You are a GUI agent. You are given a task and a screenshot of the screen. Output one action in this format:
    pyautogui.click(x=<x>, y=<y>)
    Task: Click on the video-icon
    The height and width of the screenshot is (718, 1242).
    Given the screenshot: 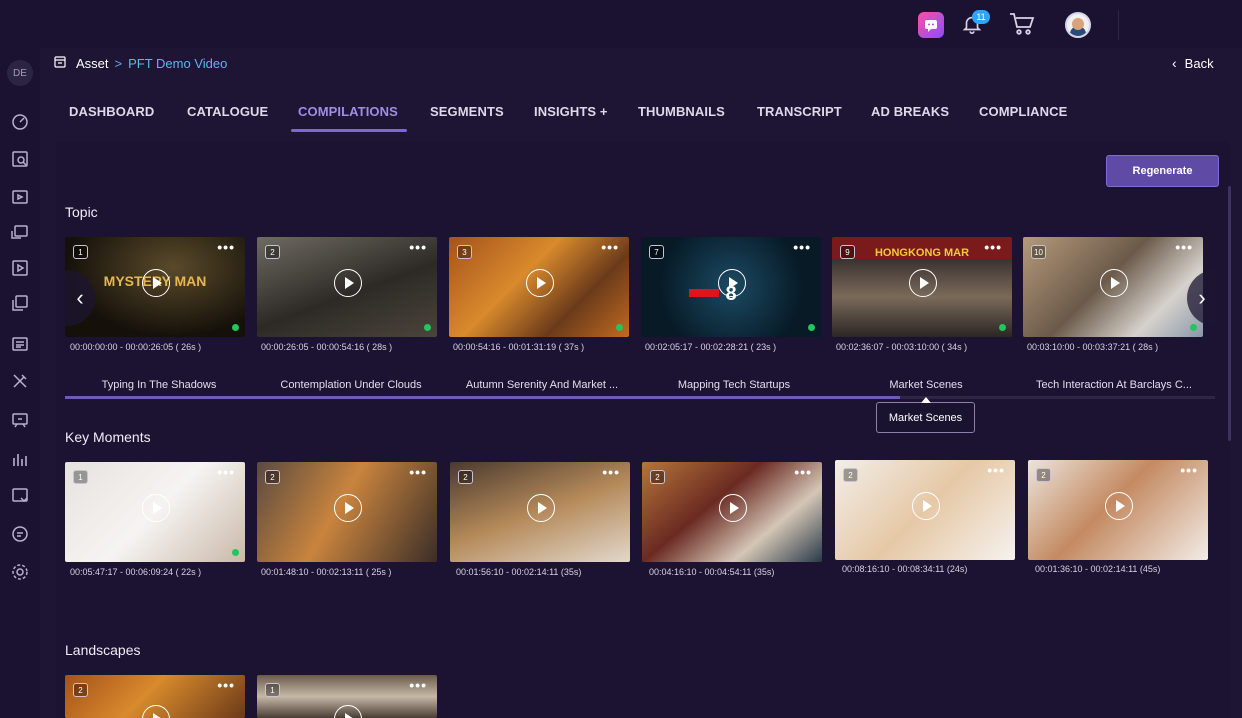 What is the action you would take?
    pyautogui.click(x=20, y=197)
    